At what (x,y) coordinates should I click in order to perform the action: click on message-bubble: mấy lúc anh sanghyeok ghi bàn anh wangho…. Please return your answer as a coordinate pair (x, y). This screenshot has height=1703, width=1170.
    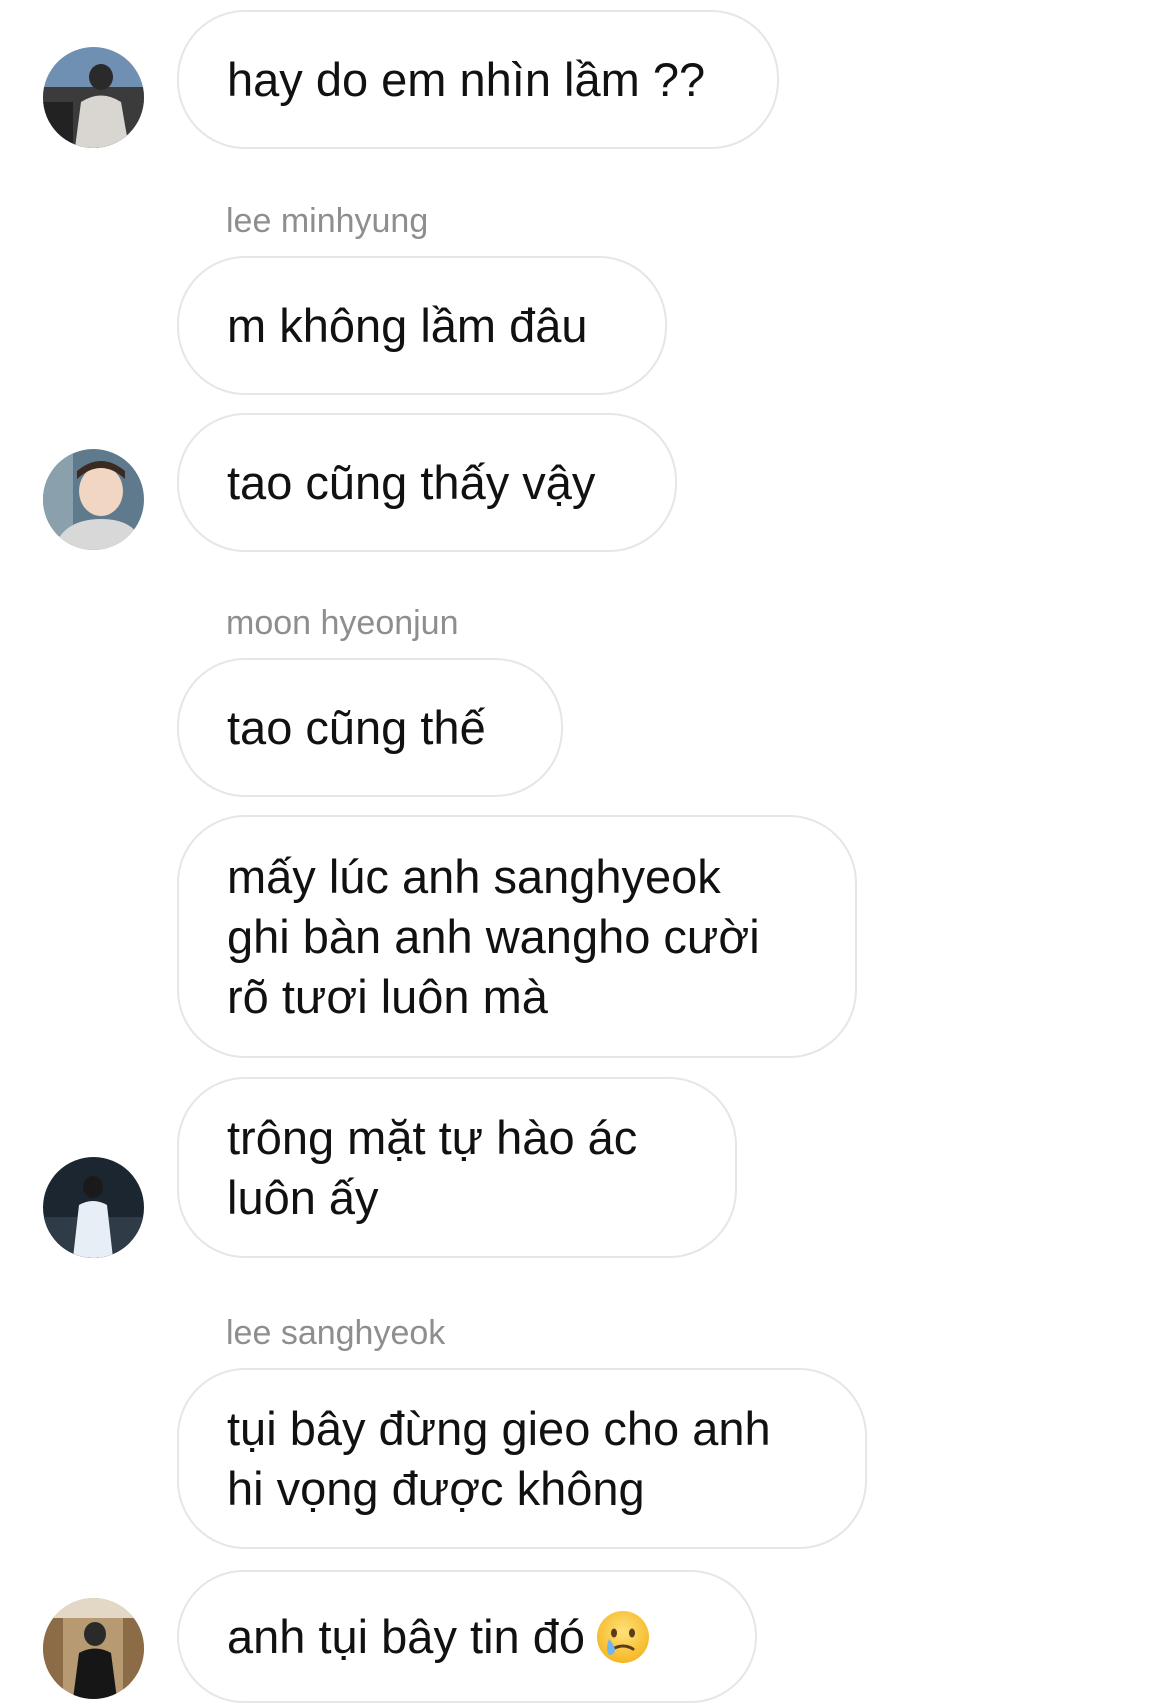
    Looking at the image, I should click on (517, 936).